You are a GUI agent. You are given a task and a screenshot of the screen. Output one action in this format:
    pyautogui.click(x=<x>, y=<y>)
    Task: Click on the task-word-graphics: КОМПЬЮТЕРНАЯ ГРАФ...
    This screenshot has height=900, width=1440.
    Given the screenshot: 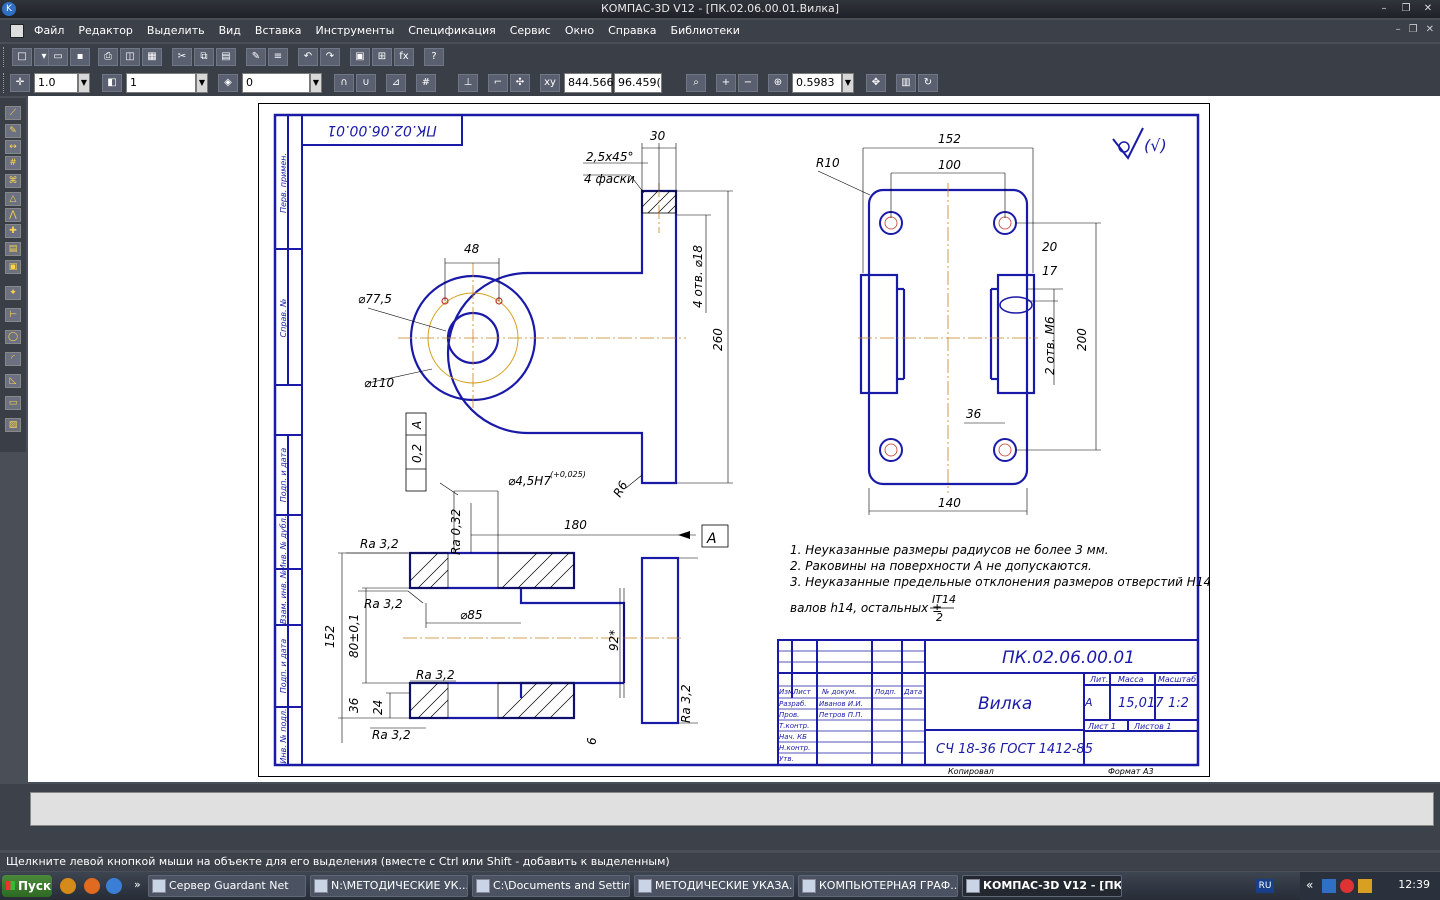 What is the action you would take?
    pyautogui.click(x=878, y=886)
    